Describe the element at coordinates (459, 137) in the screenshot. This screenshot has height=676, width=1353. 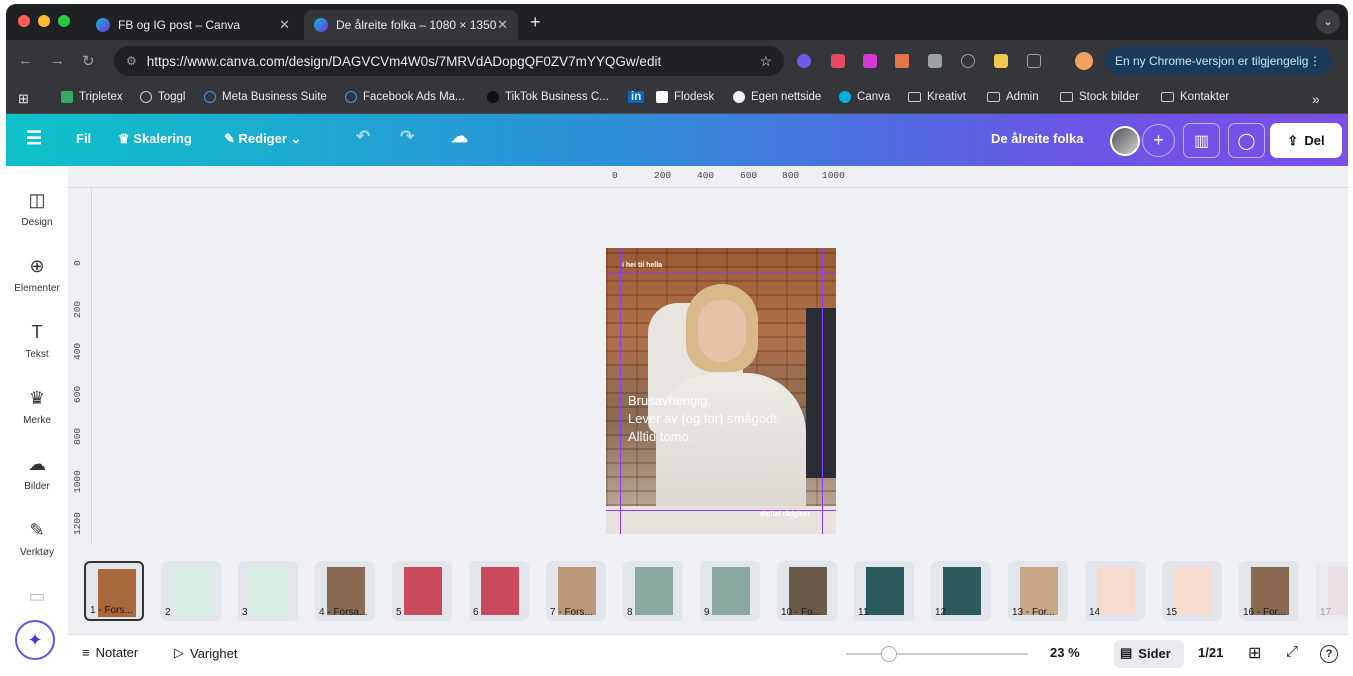
I see `cloud-saved-icon: ☁` at that location.